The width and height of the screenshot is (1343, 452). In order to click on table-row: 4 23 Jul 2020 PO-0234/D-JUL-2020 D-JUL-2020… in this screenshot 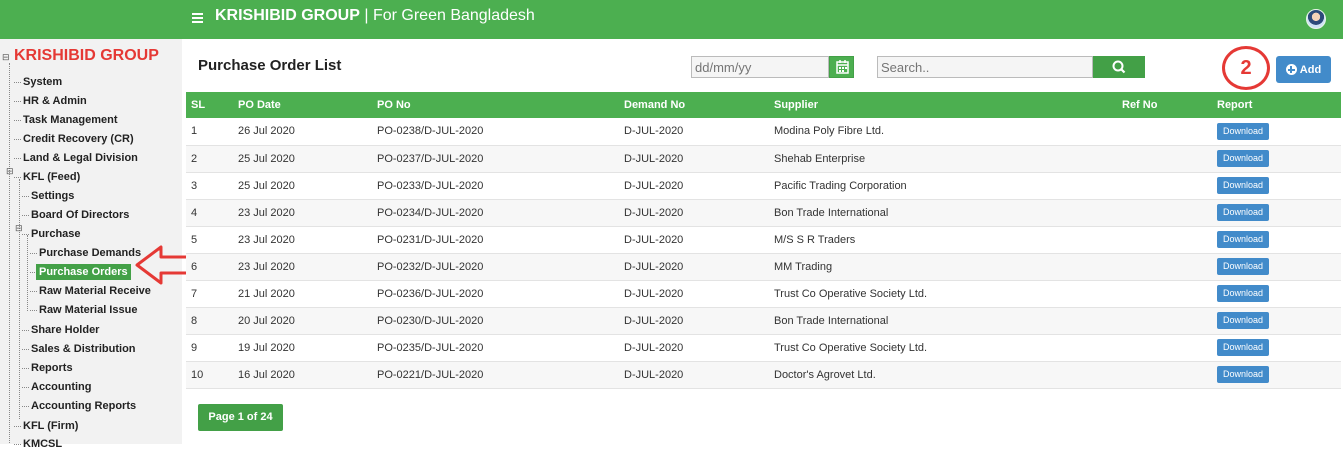, I will do `click(763, 213)`.